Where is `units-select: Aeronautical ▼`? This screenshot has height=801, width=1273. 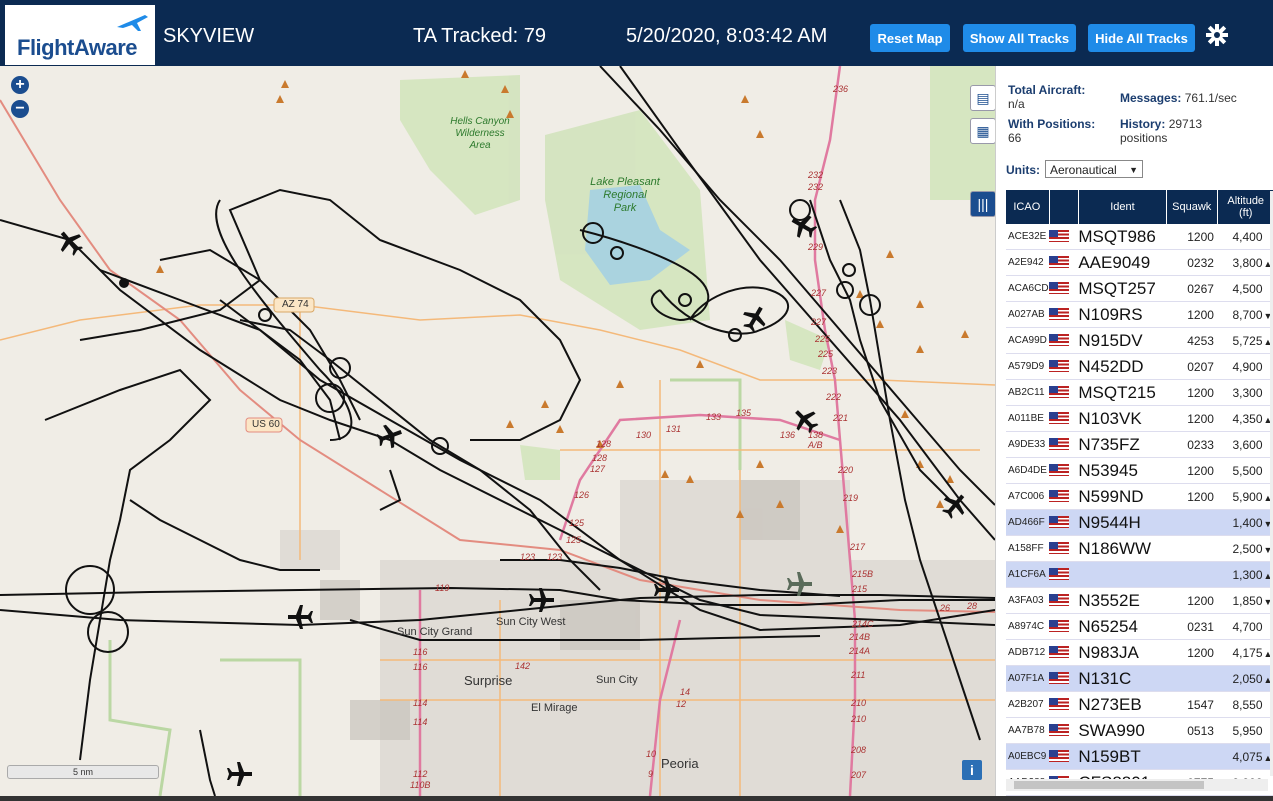
units-select: Aeronautical ▼ is located at coordinates (1094, 169).